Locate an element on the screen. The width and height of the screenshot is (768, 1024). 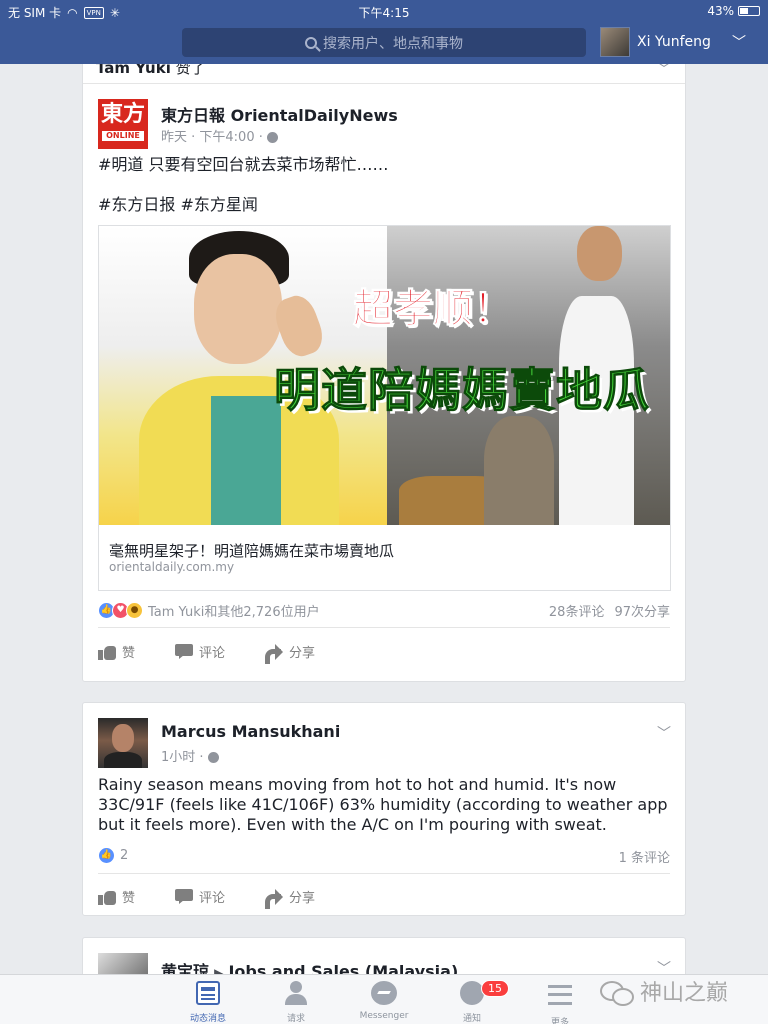
post-meta: 1小时 · is located at coordinates (190, 755).